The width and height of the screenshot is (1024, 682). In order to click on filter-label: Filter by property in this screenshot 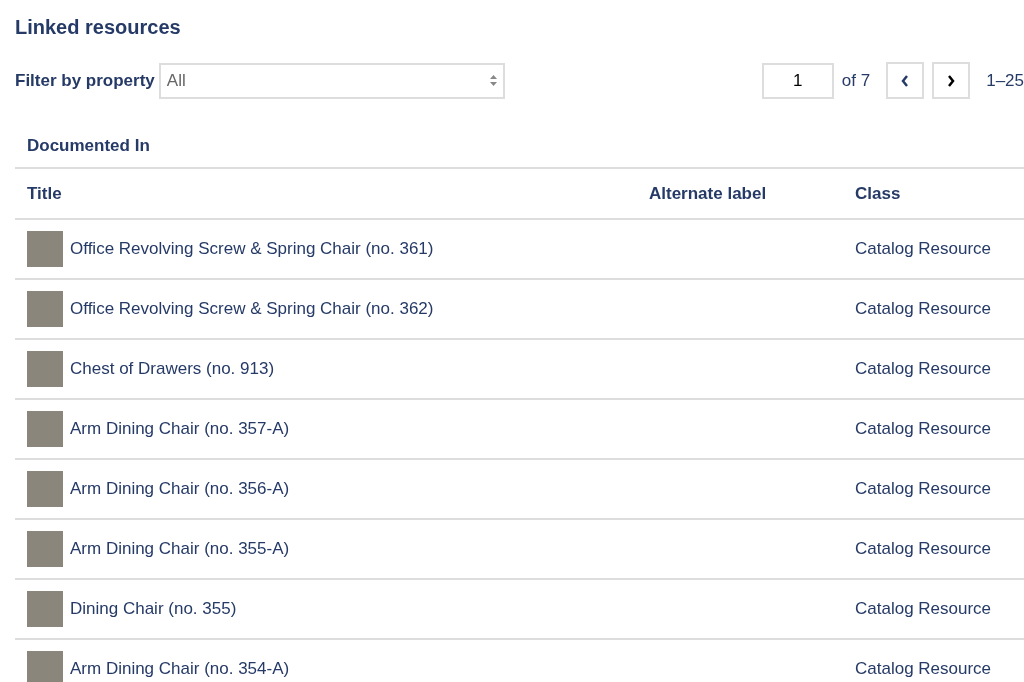, I will do `click(85, 80)`.